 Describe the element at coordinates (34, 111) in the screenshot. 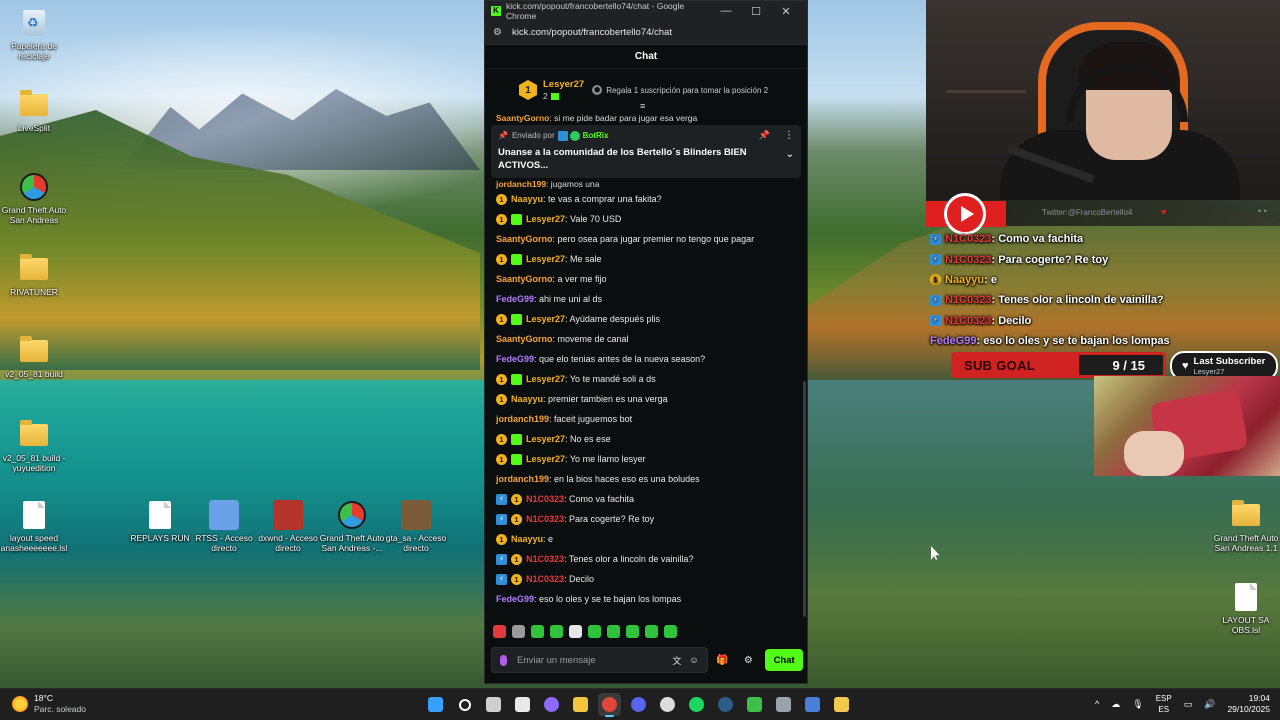

I see `desktop-icon-folder: LiveSplit` at that location.